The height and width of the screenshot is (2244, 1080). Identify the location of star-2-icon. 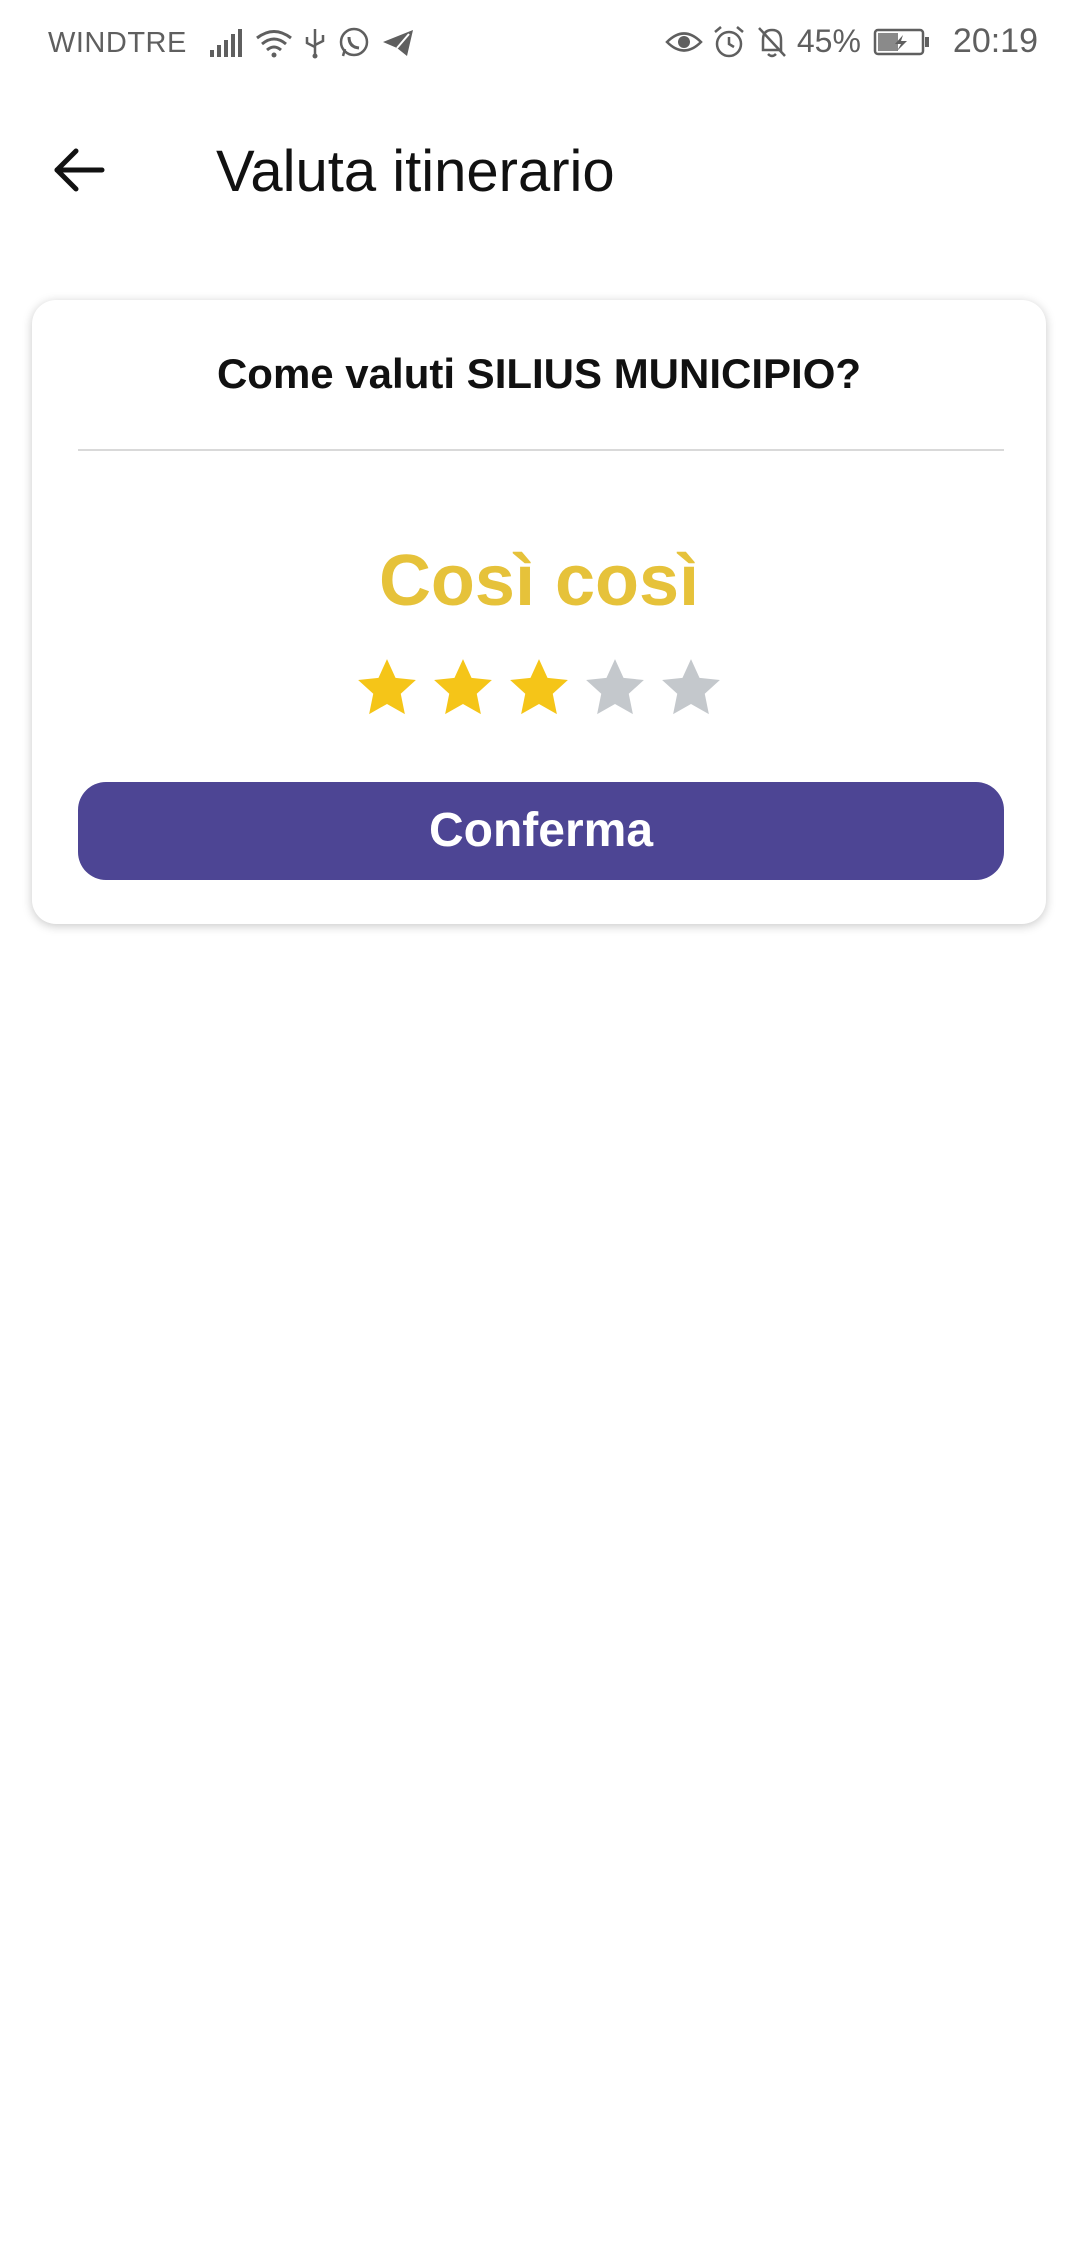
(463, 688).